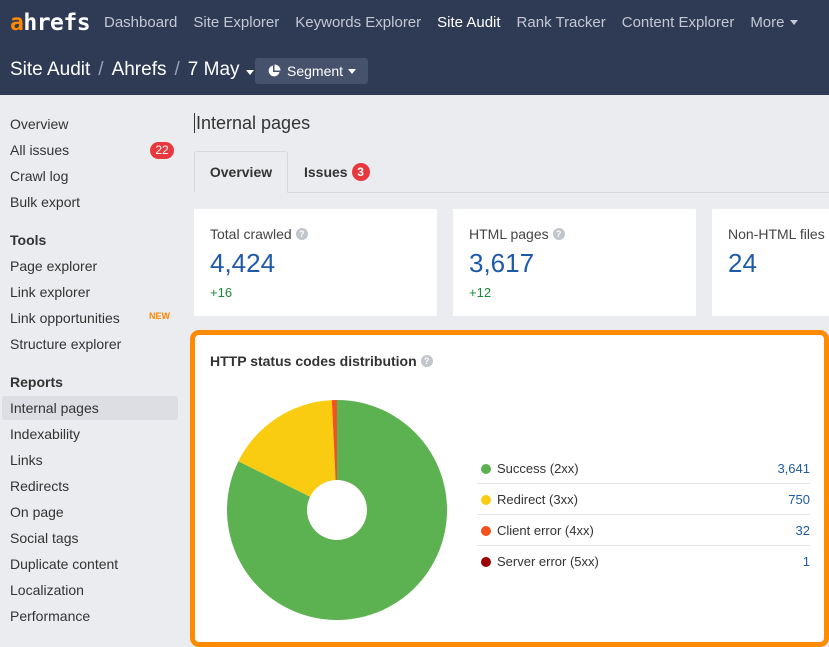 The width and height of the screenshot is (829, 647). What do you see at coordinates (799, 499) in the screenshot?
I see `legend-value-redirect: 750` at bounding box center [799, 499].